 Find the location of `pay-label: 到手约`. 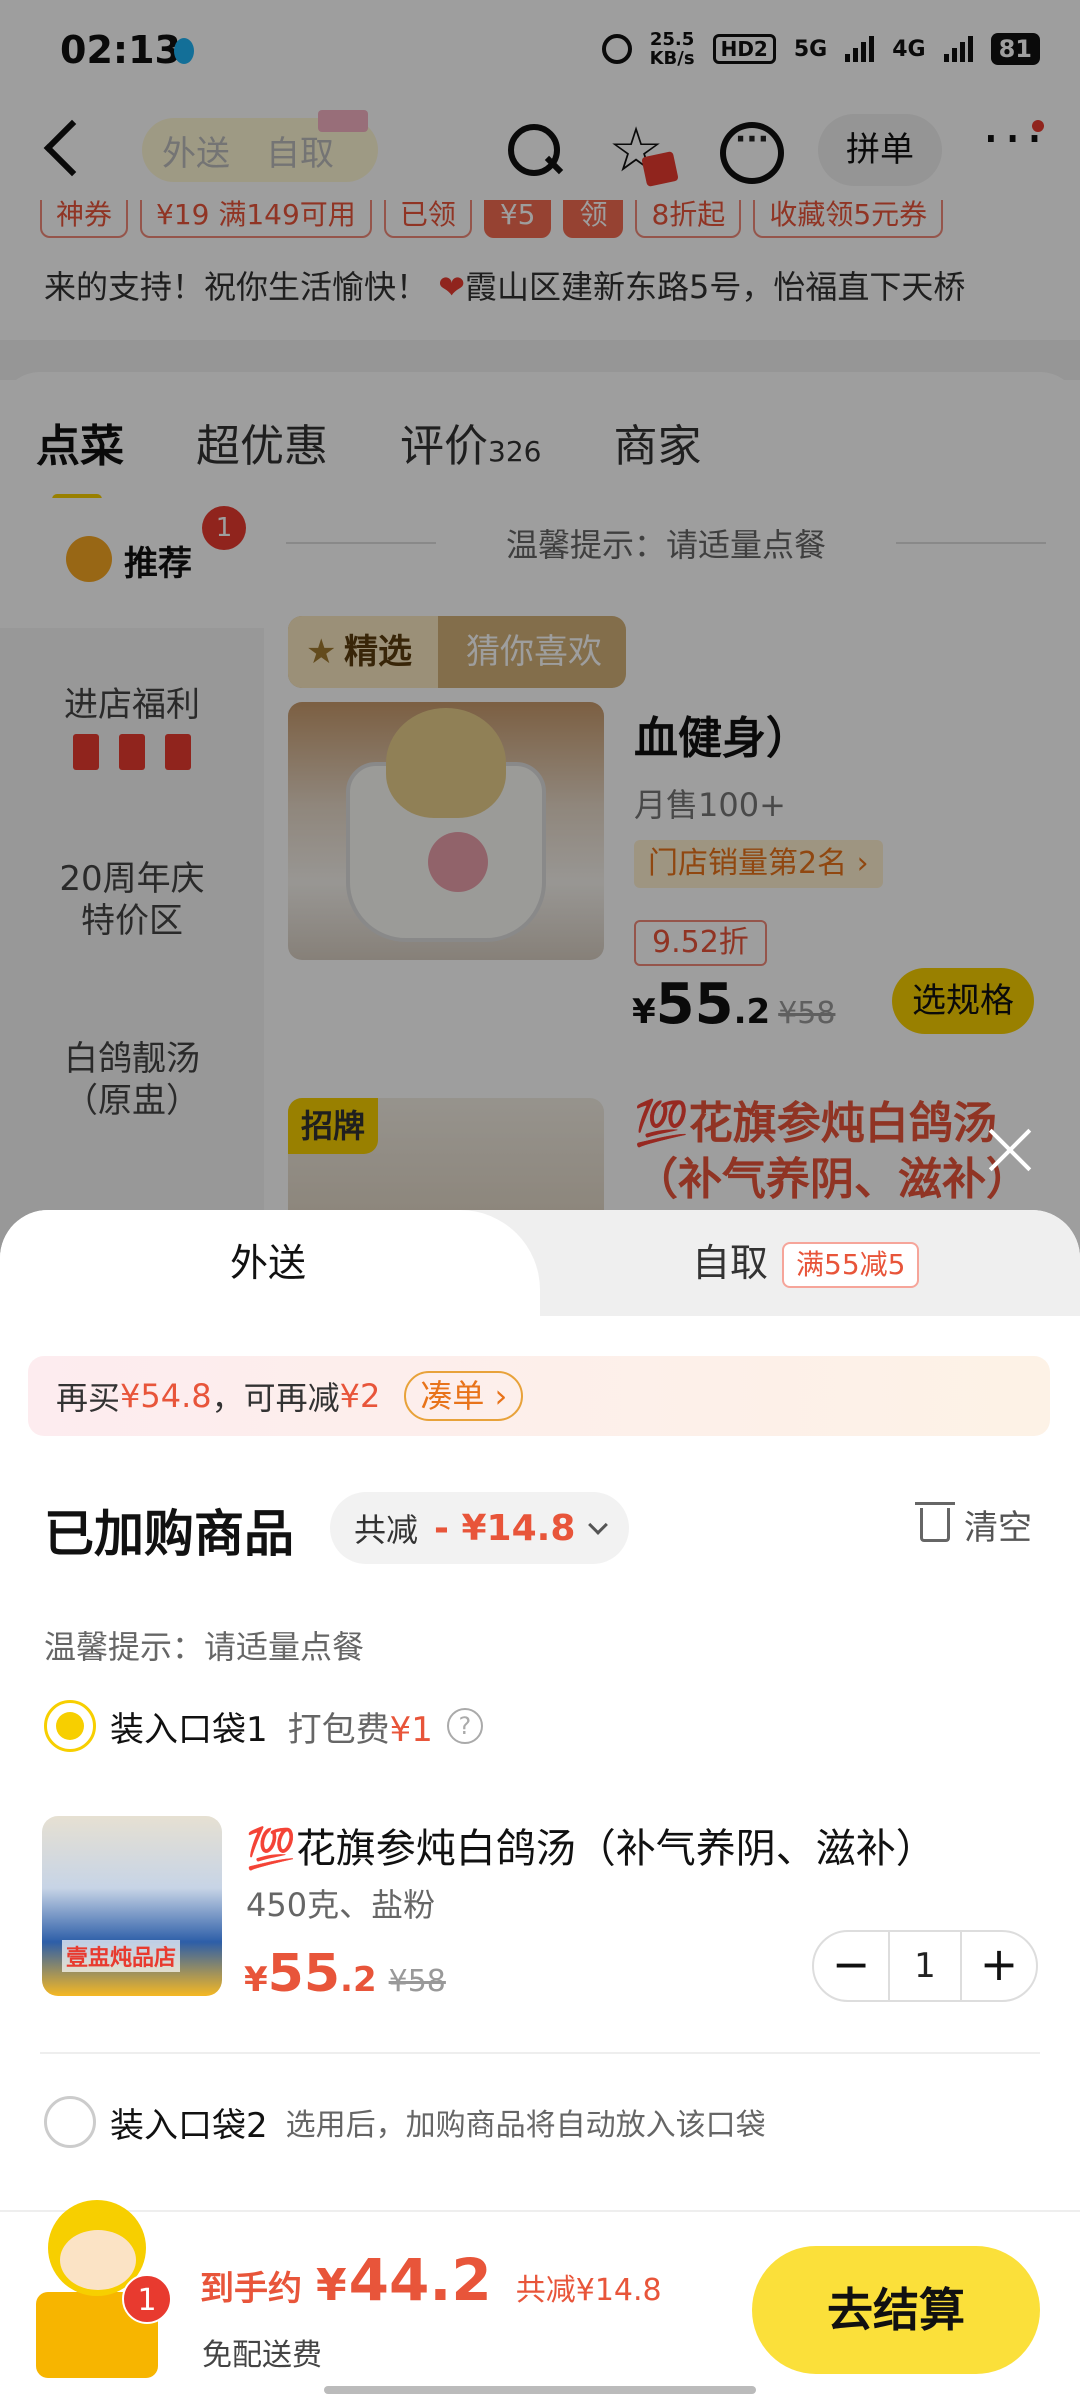

pay-label: 到手约 is located at coordinates (251, 2289).